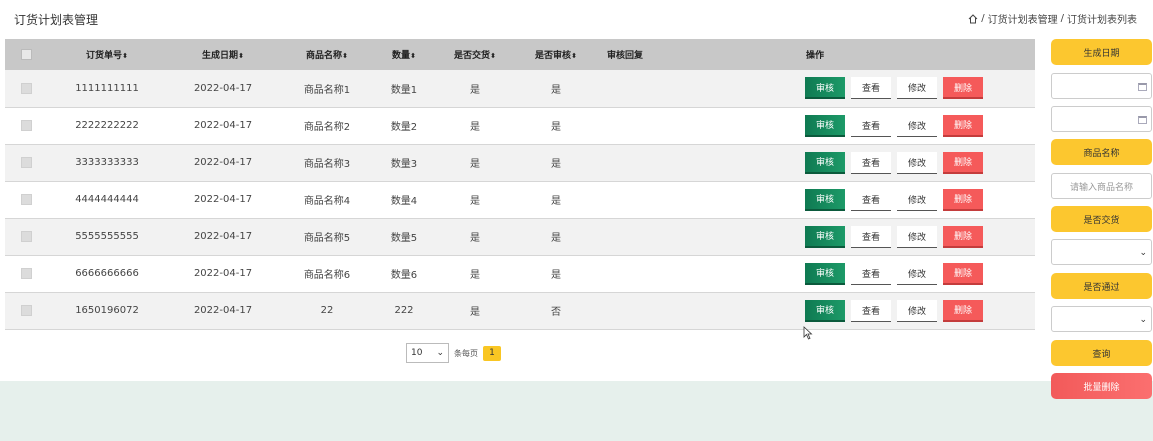 This screenshot has width=1153, height=441. What do you see at coordinates (576, 411) in the screenshot?
I see `footer-background` at bounding box center [576, 411].